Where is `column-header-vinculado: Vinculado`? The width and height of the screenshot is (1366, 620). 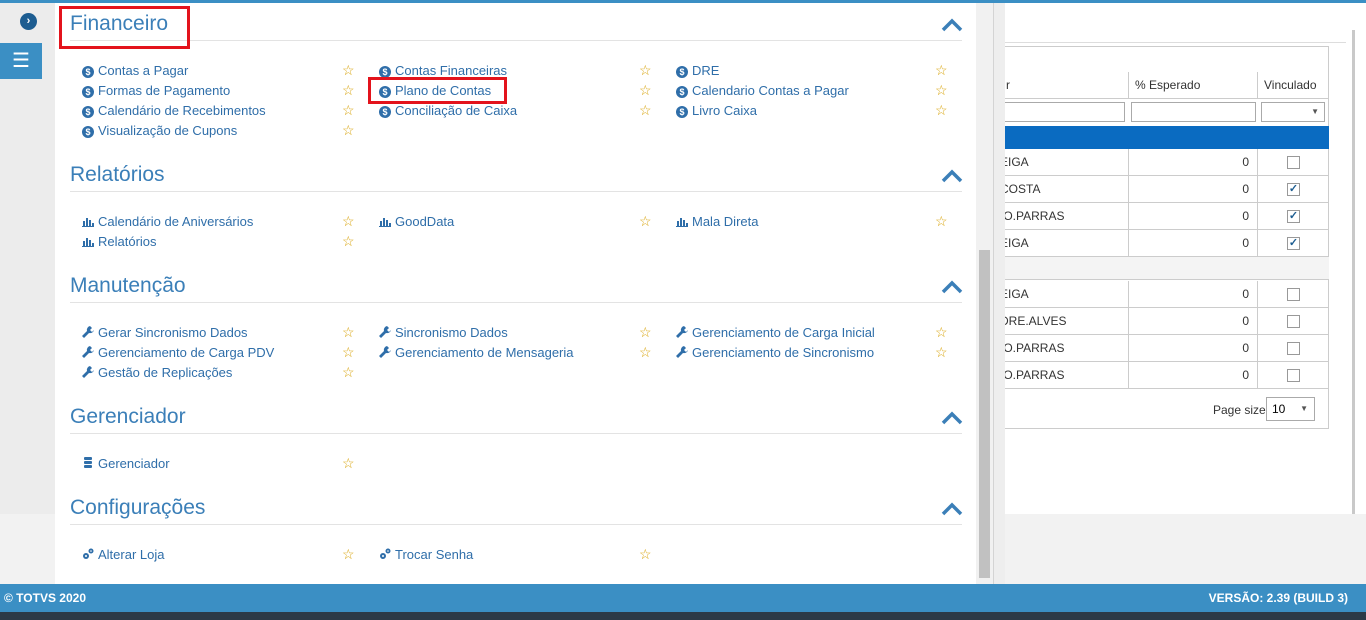 column-header-vinculado: Vinculado is located at coordinates (1293, 85).